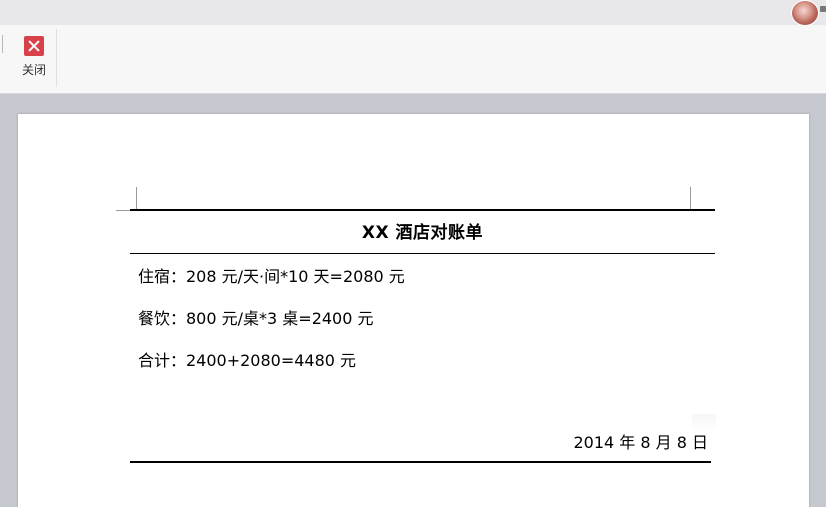 This screenshot has width=826, height=507. I want to click on close-button: 关闭, so click(34, 58).